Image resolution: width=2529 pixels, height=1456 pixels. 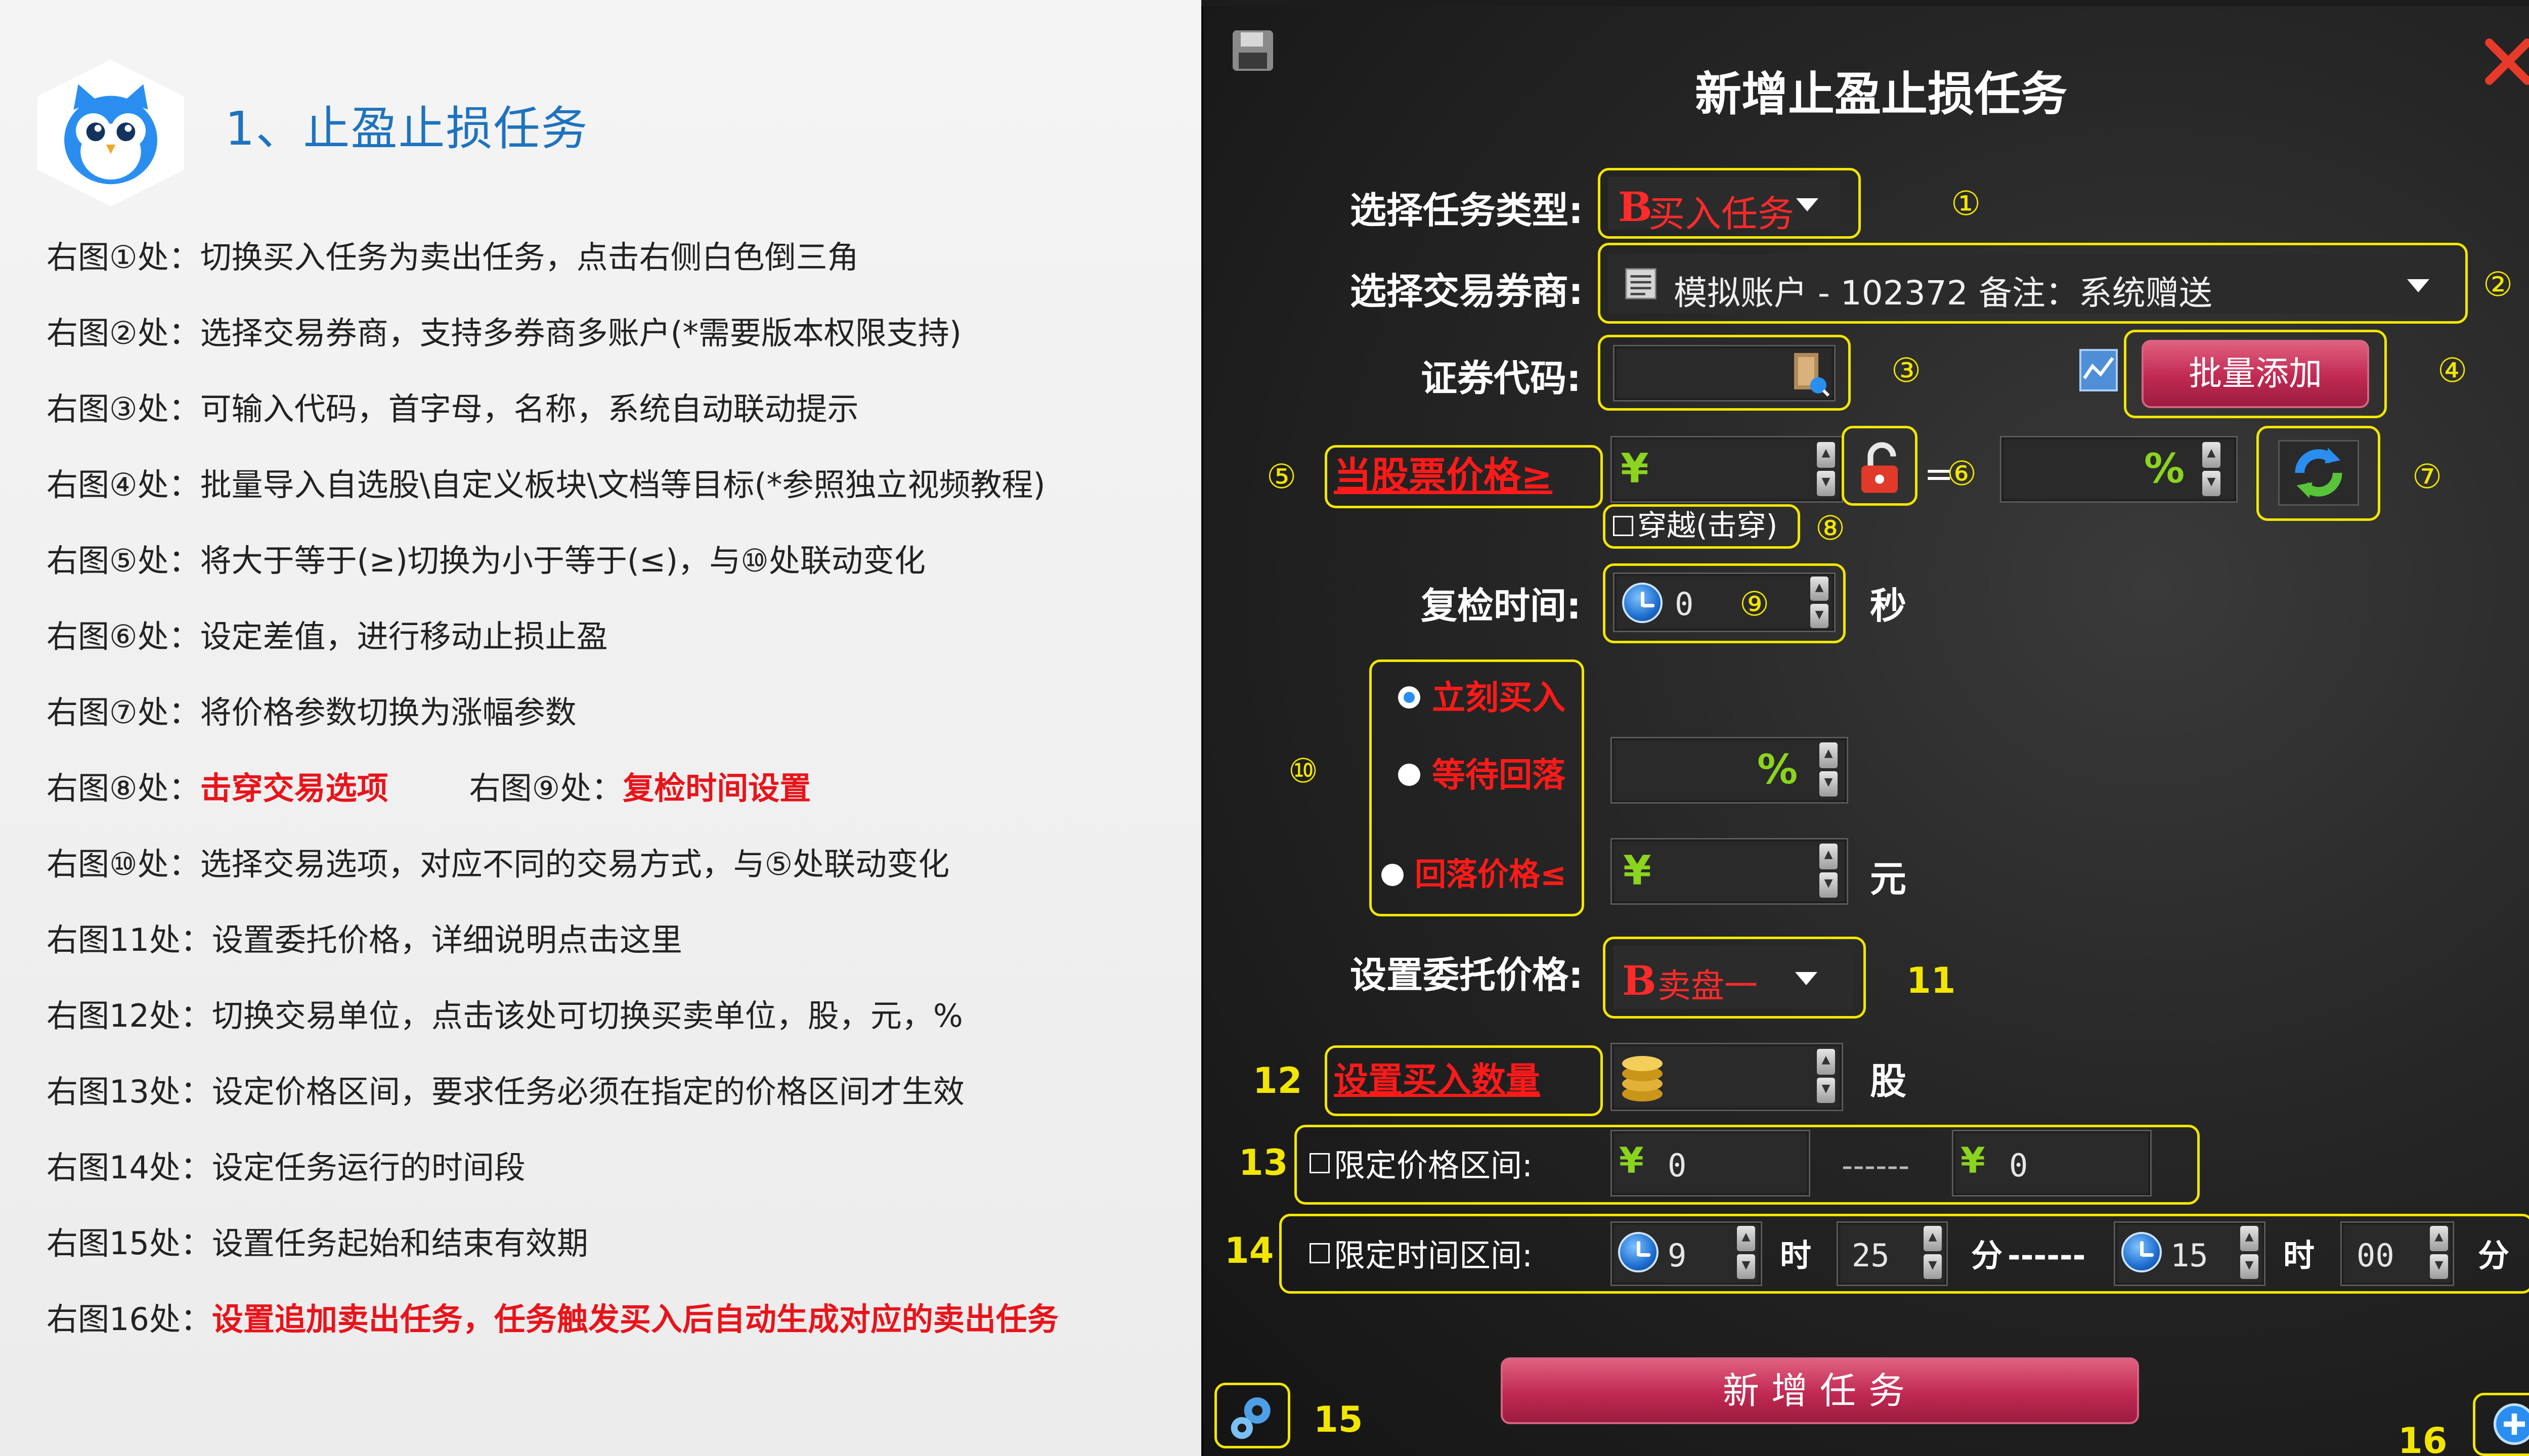 I want to click on recheck-value: 0, so click(x=1684, y=604).